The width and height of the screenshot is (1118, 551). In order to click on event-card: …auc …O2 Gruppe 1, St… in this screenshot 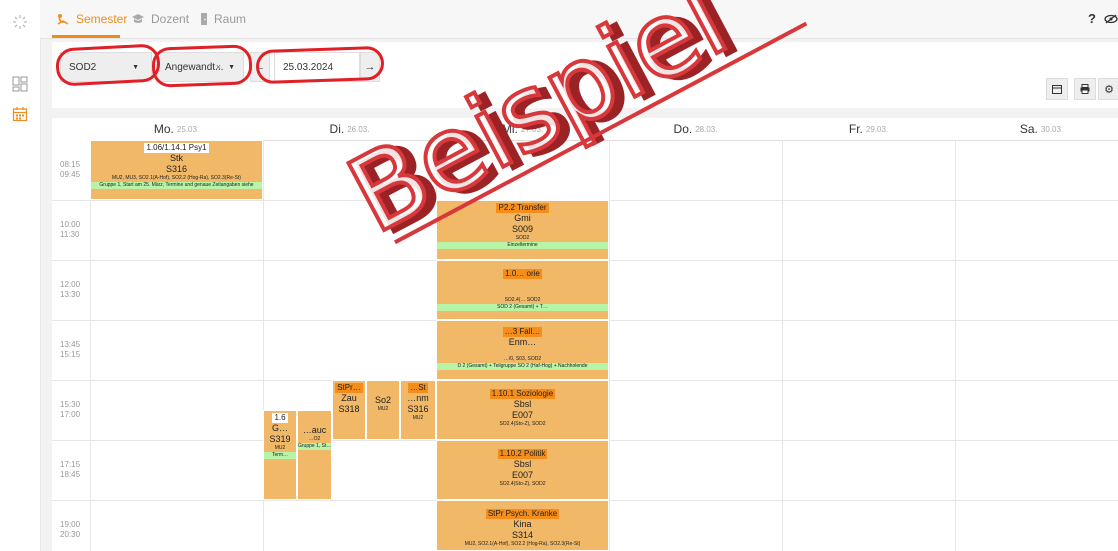, I will do `click(314, 455)`.